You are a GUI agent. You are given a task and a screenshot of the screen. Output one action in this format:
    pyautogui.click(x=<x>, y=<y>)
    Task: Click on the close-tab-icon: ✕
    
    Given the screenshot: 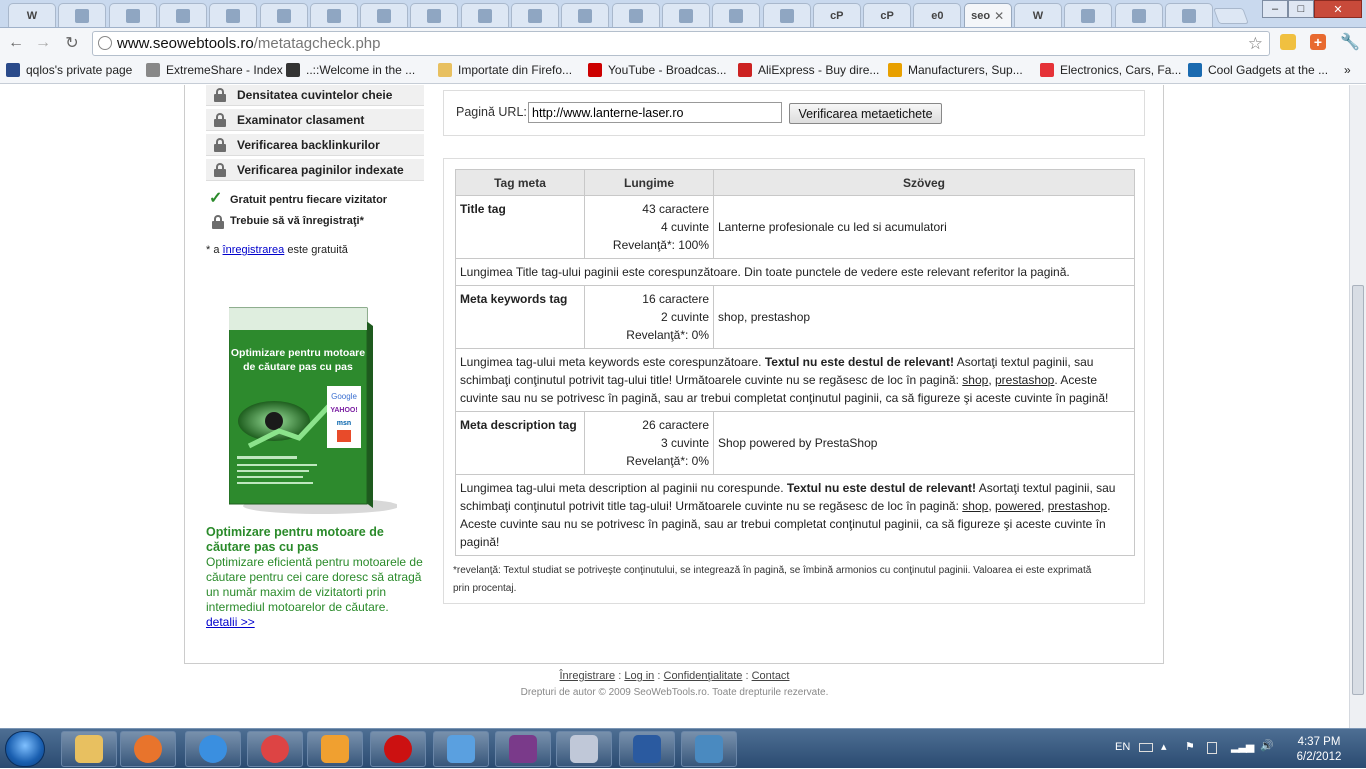 What is the action you would take?
    pyautogui.click(x=999, y=16)
    